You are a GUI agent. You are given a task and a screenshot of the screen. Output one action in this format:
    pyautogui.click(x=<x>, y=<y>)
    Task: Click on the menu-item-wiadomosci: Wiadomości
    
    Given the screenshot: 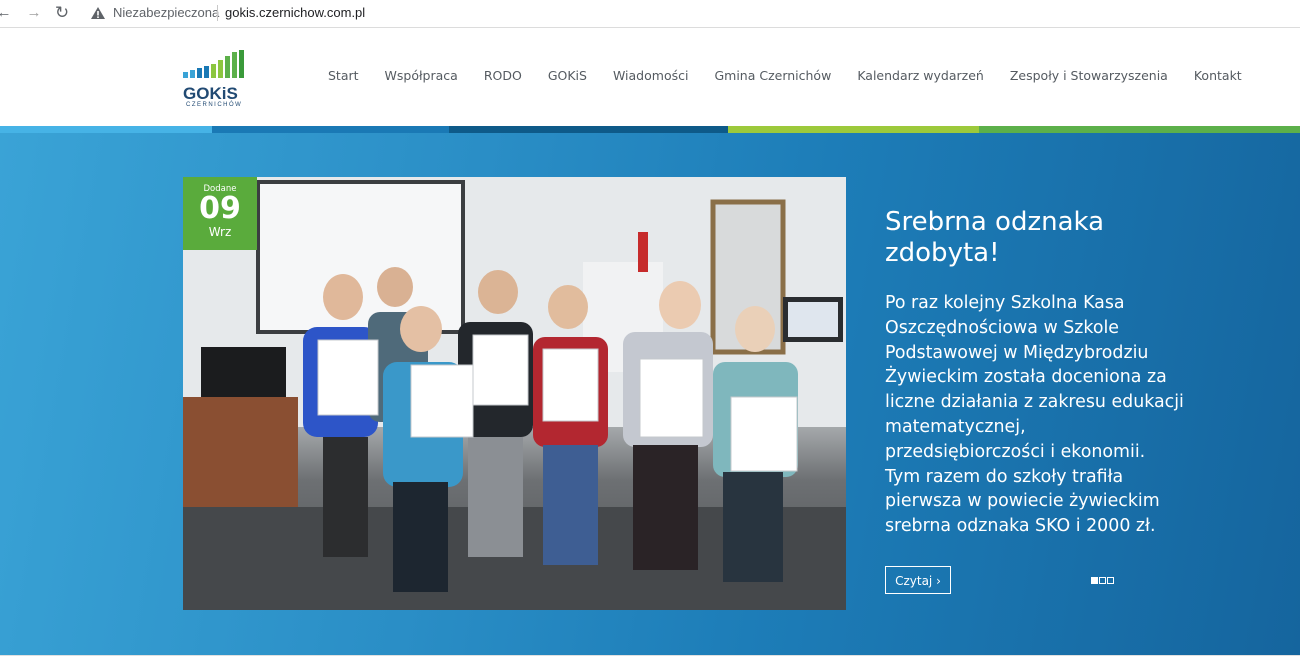 What is the action you would take?
    pyautogui.click(x=650, y=78)
    